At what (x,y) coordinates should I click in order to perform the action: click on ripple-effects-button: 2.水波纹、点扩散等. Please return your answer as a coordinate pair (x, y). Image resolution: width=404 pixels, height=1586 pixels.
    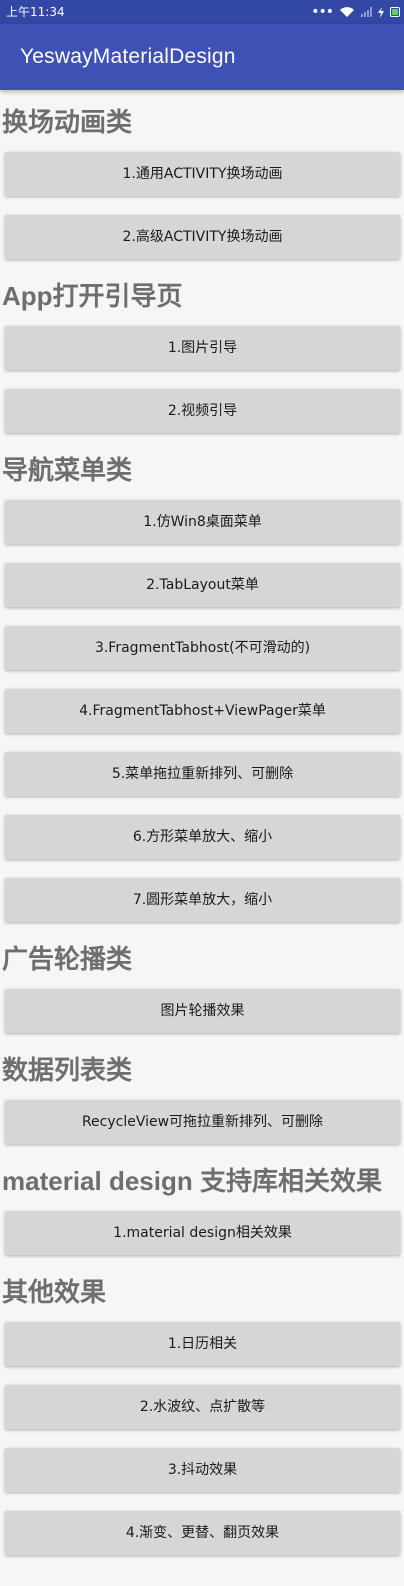
    Looking at the image, I should click on (202, 1407).